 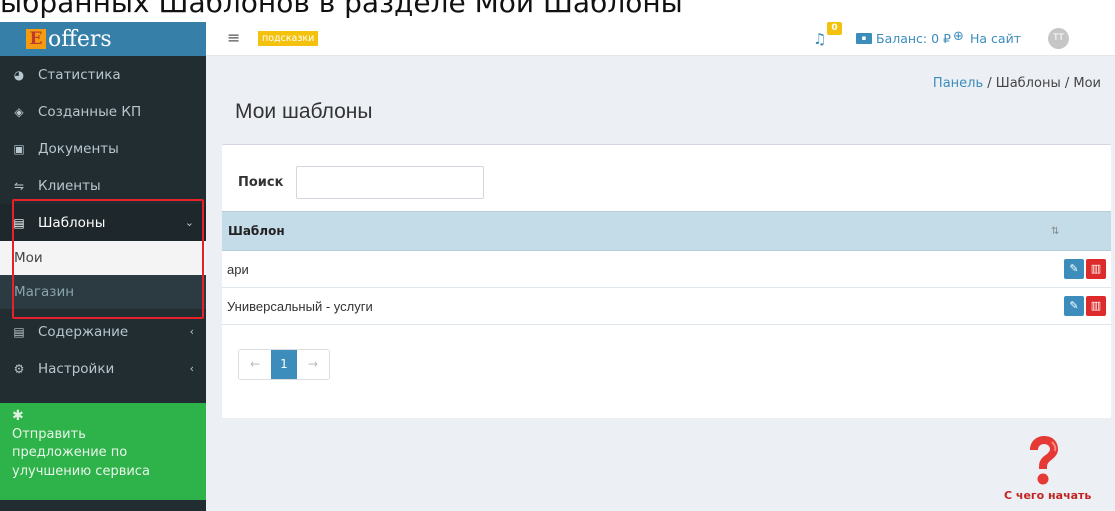 What do you see at coordinates (19, 74) in the screenshot?
I see `dashboard-icon: ◕` at bounding box center [19, 74].